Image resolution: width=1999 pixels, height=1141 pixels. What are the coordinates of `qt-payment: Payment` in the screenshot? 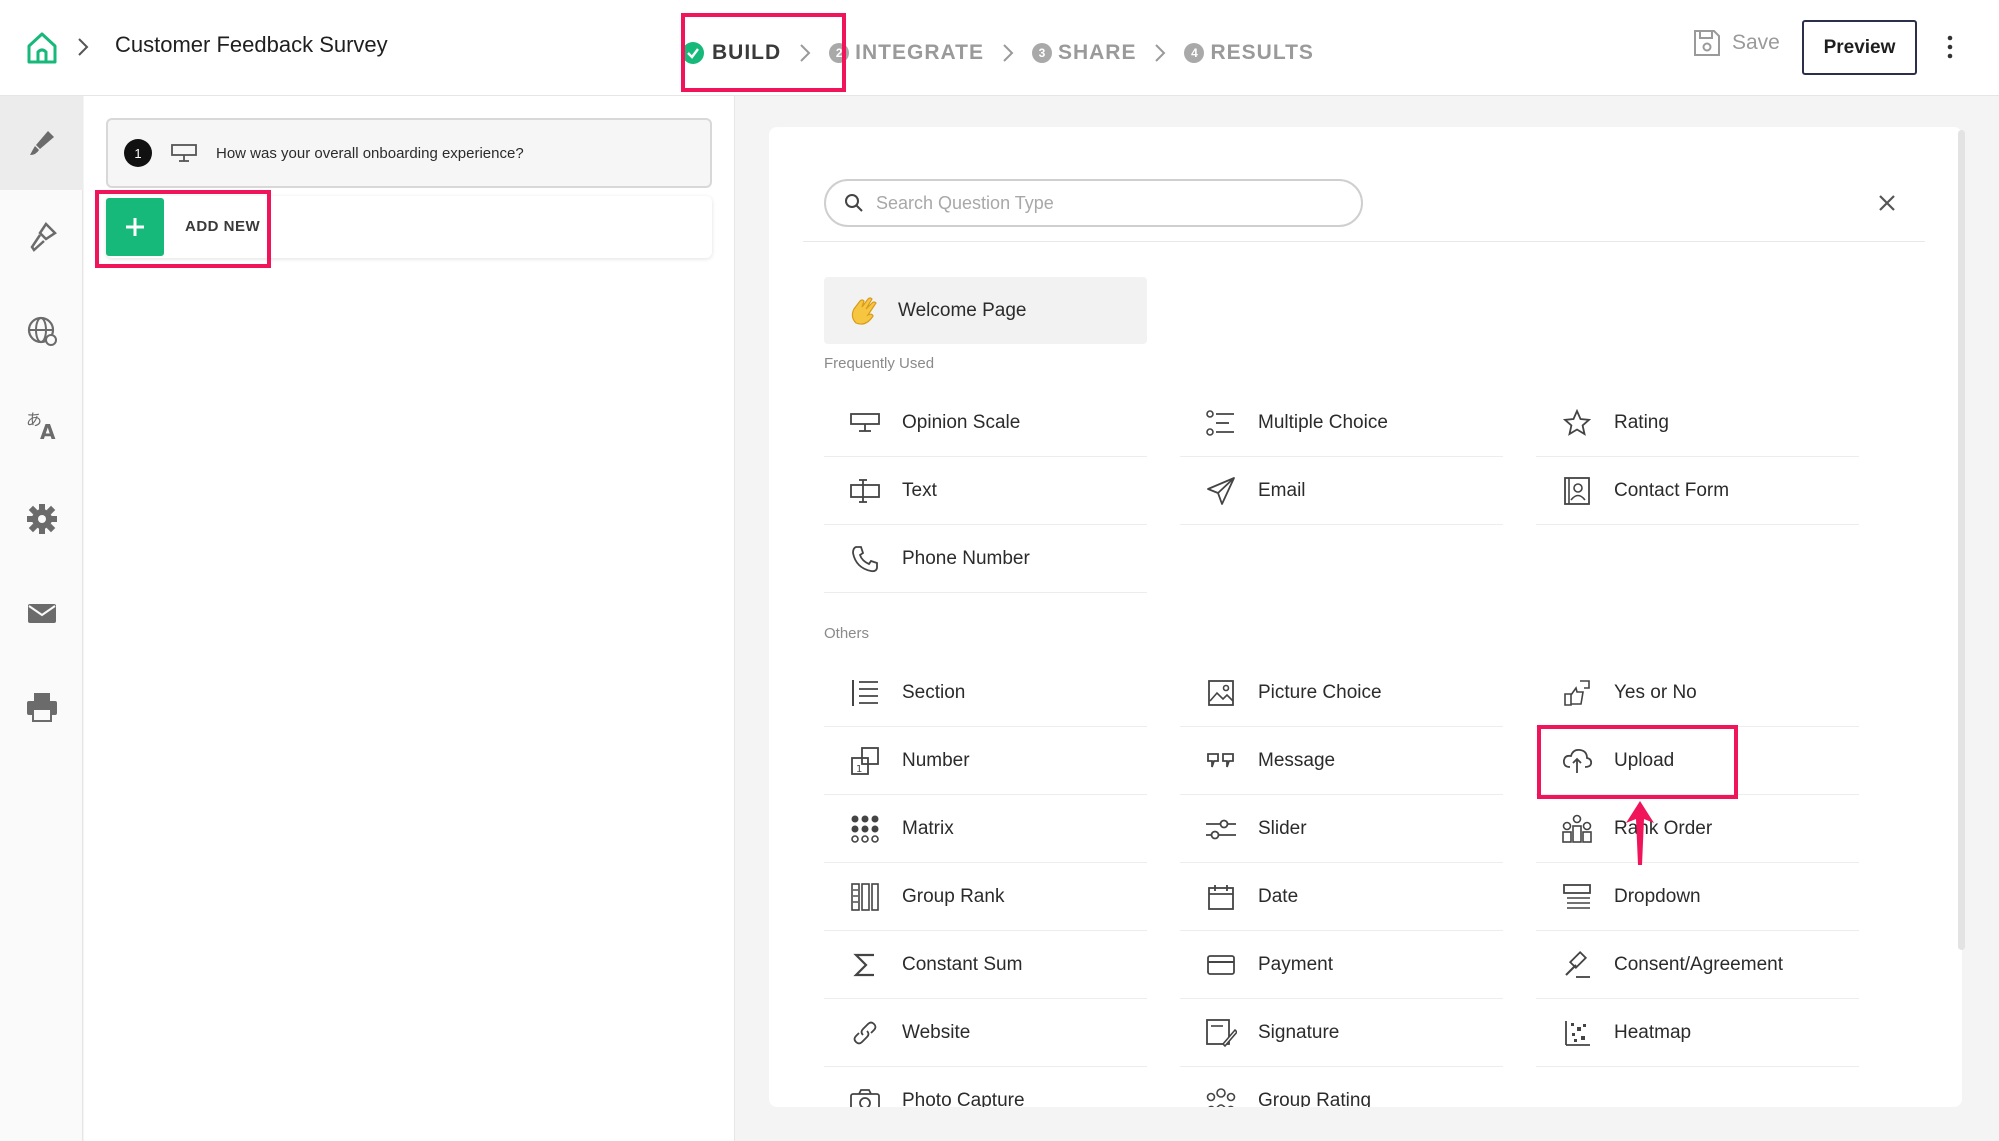 It's located at (1341, 965).